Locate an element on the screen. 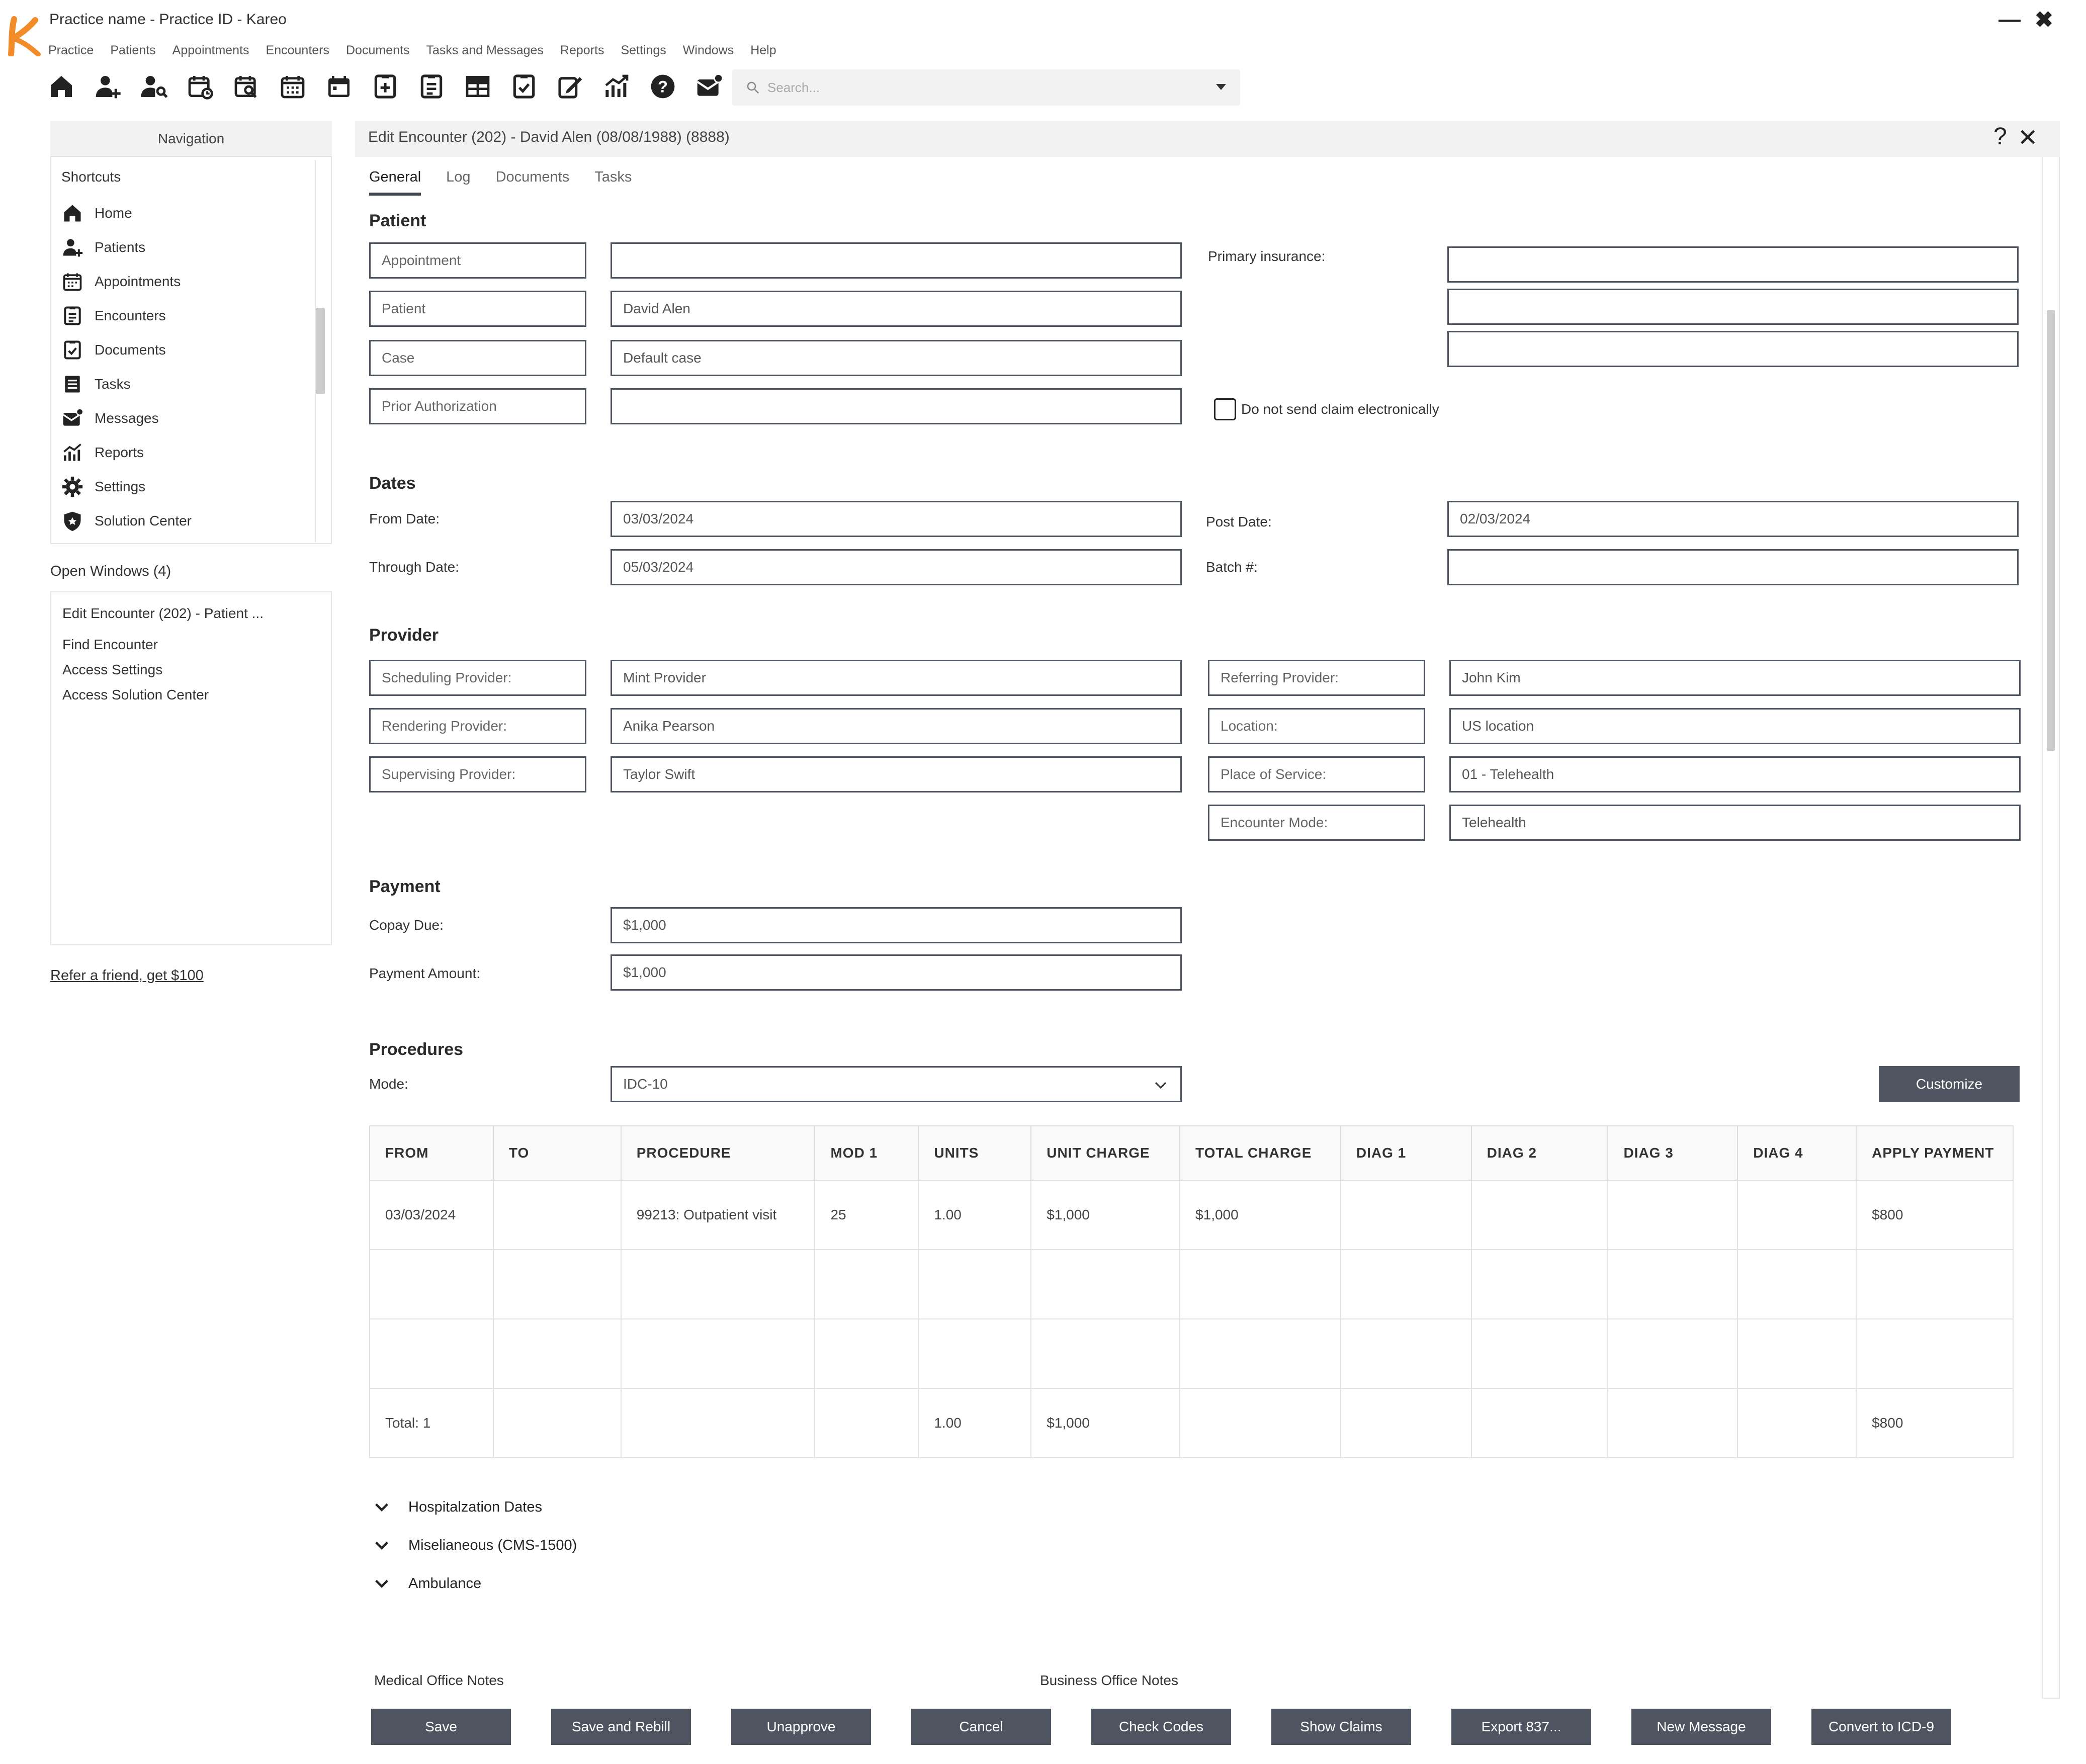 The image size is (2086, 1764). expander-ambulance: Ambulance is located at coordinates (427, 1583).